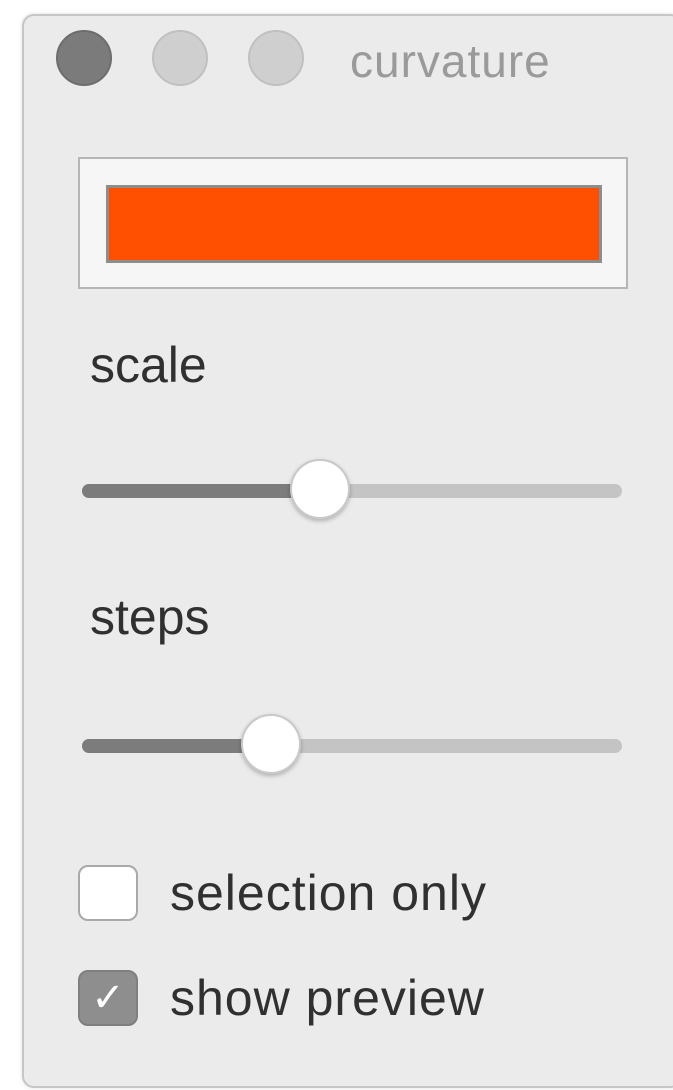 The width and height of the screenshot is (673, 1090). Describe the element at coordinates (276, 58) in the screenshot. I see `zoom-button-icon` at that location.